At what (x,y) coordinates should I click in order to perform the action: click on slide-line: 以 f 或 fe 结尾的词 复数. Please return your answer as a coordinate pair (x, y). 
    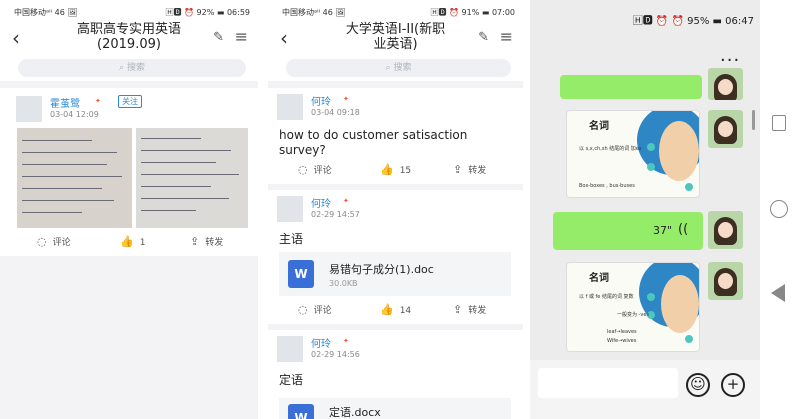
    Looking at the image, I should click on (606, 297).